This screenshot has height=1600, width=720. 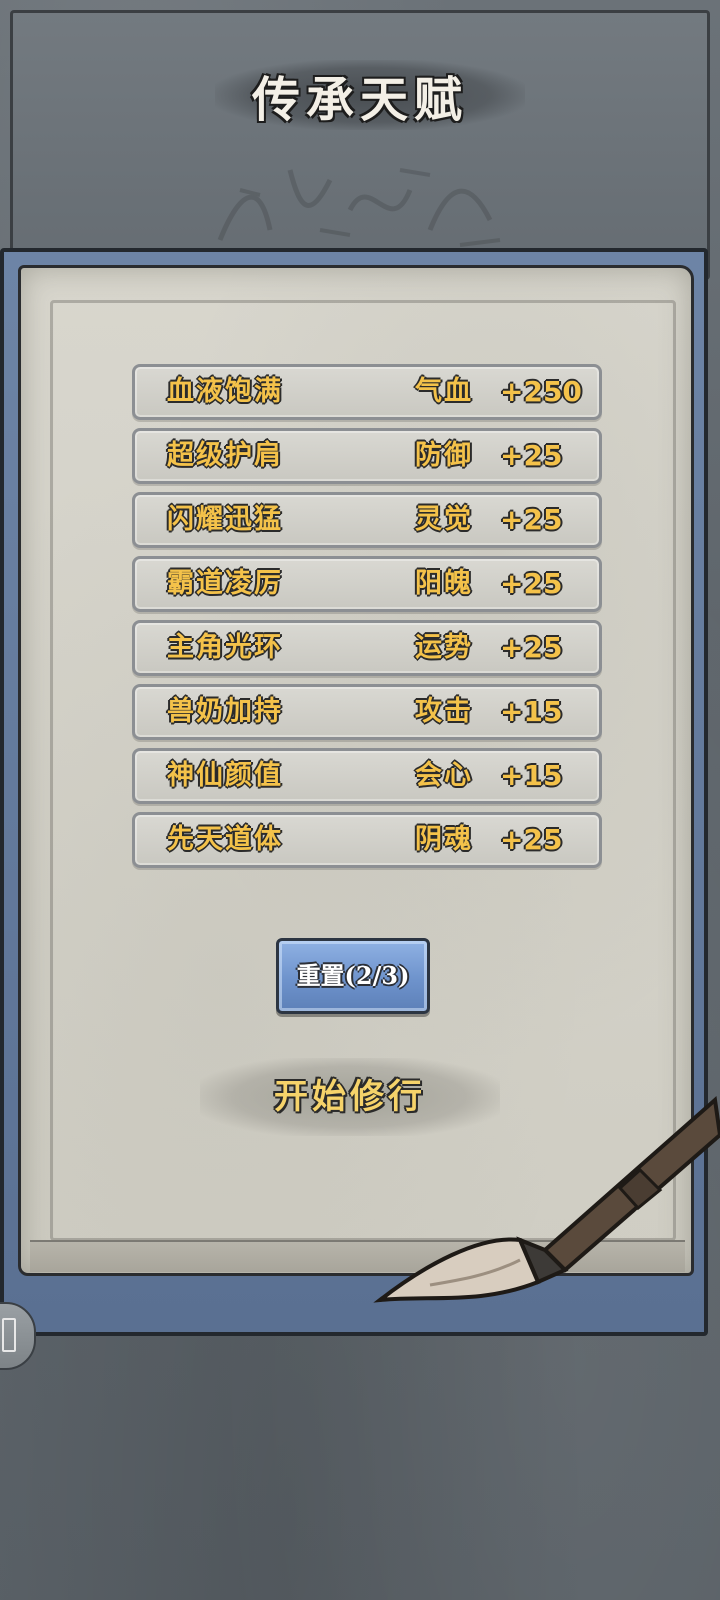 I want to click on trait-row: 先天道体 阴魂 +25, so click(x=367, y=840).